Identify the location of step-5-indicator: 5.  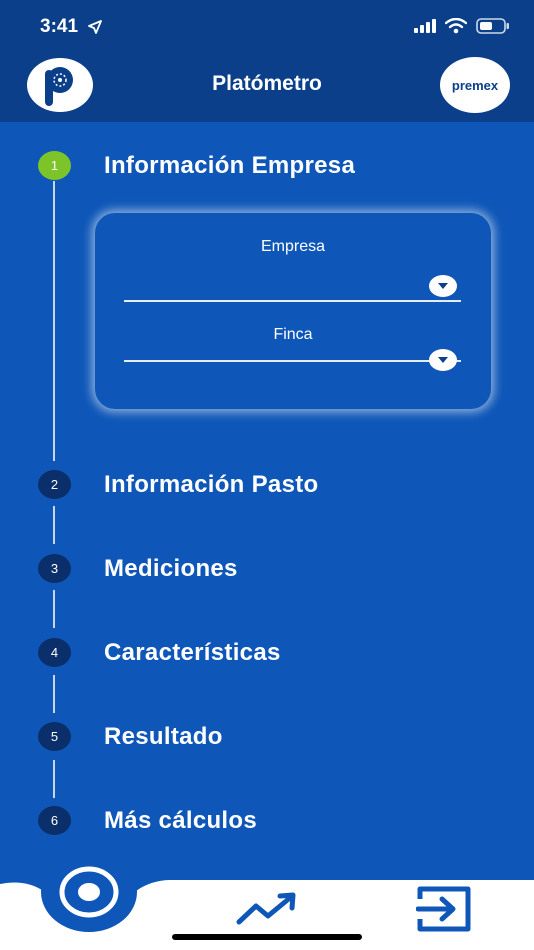
(54, 736).